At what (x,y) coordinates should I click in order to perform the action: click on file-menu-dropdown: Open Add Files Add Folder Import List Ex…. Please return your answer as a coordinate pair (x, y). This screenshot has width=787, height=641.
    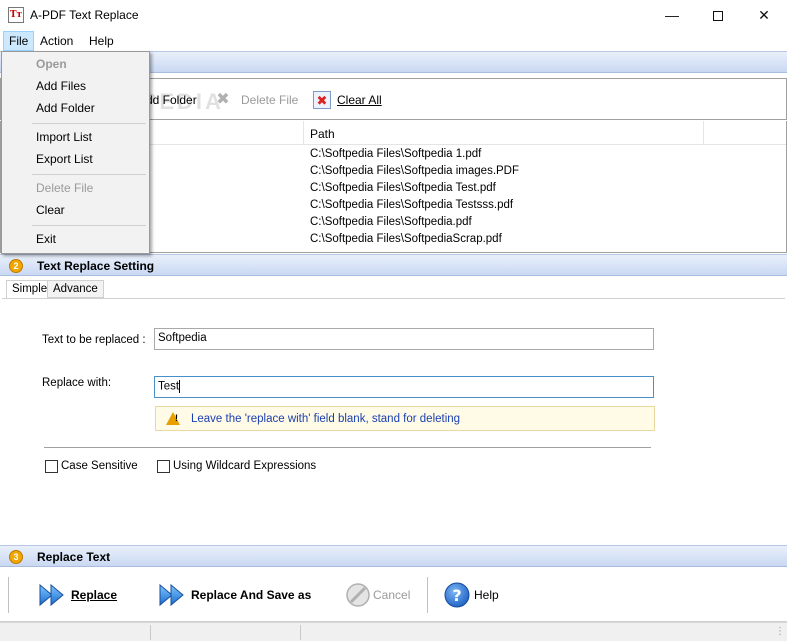
    Looking at the image, I should click on (75, 152).